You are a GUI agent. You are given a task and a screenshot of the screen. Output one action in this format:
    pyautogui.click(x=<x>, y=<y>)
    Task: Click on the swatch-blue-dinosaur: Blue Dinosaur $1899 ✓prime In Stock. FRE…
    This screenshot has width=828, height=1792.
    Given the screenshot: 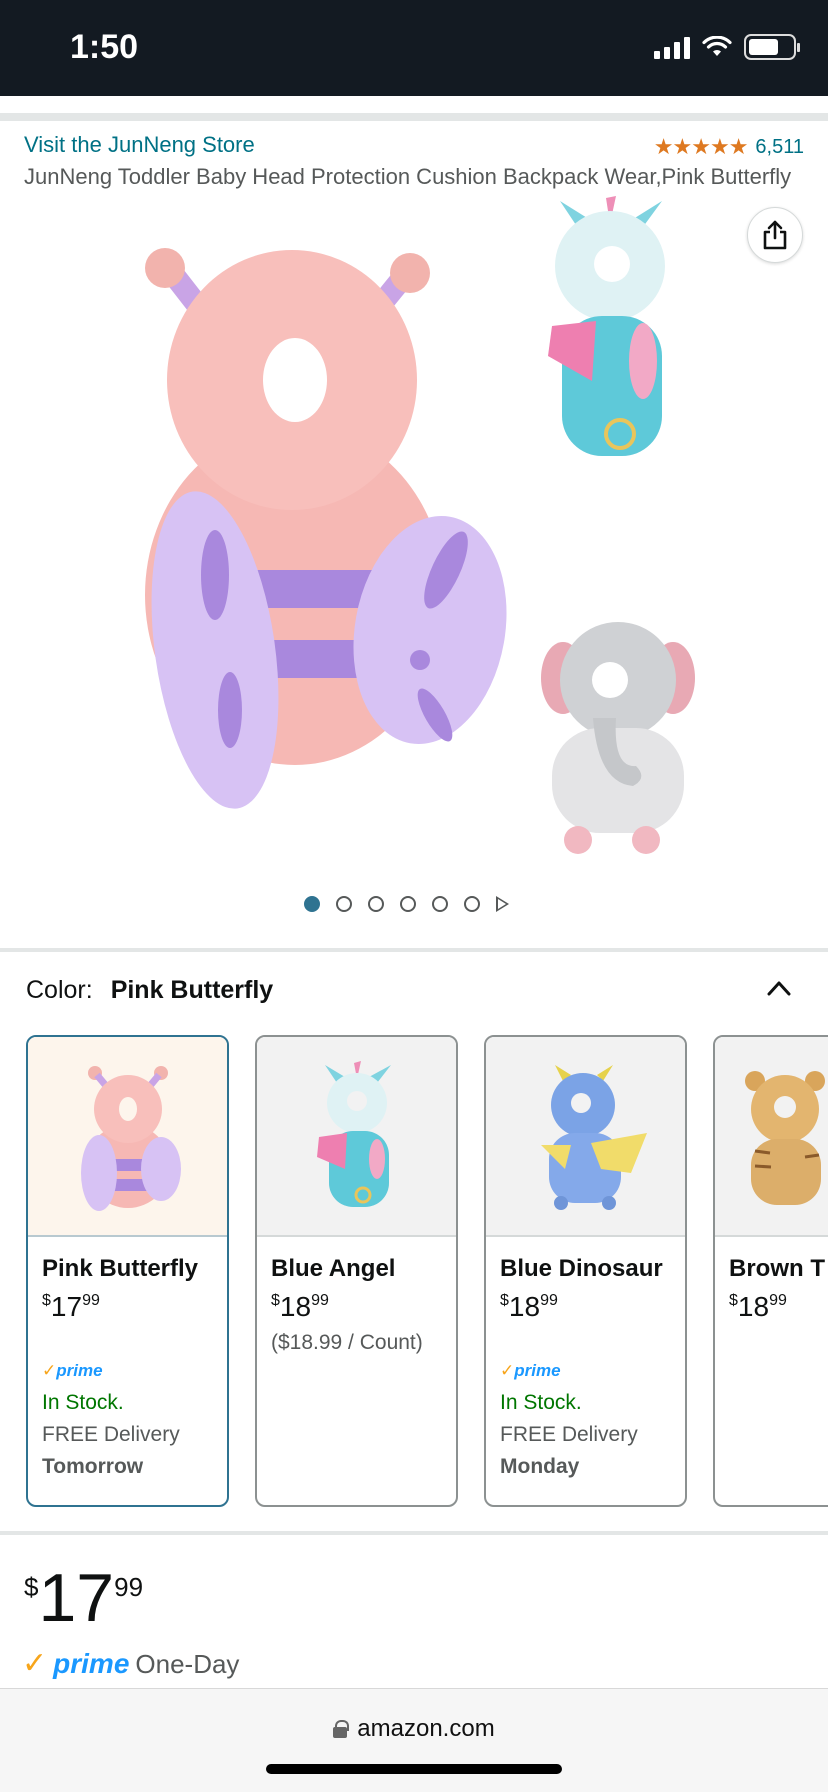 What is the action you would take?
    pyautogui.click(x=585, y=1271)
    